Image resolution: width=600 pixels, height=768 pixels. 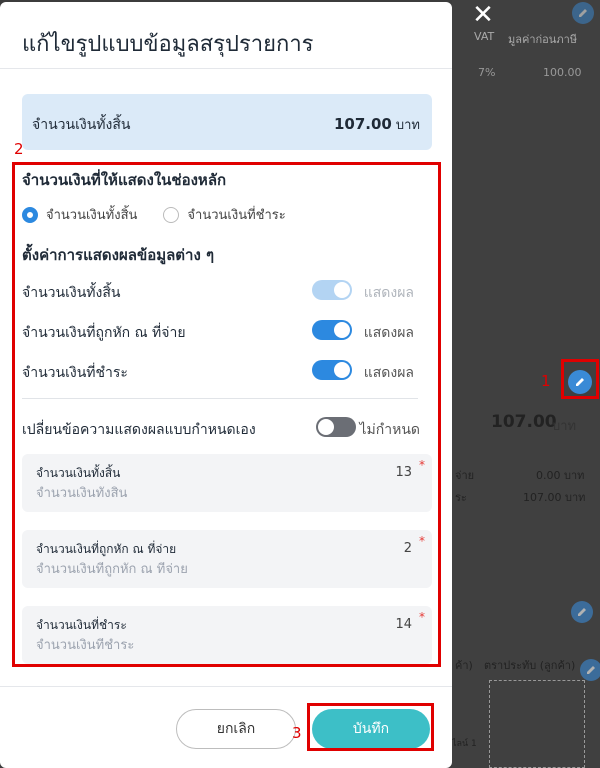 I want to click on bg-row-vat: 7%, so click(x=487, y=72).